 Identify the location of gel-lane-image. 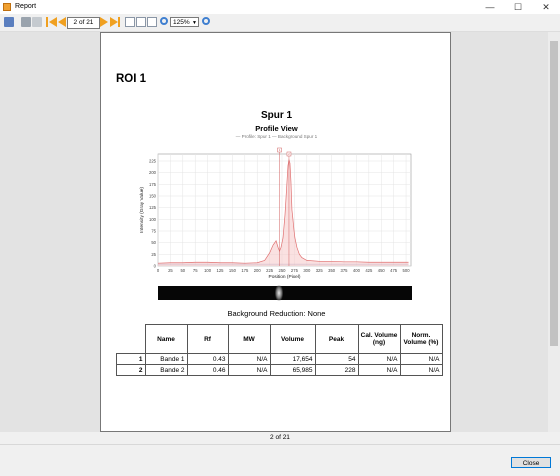
(285, 293).